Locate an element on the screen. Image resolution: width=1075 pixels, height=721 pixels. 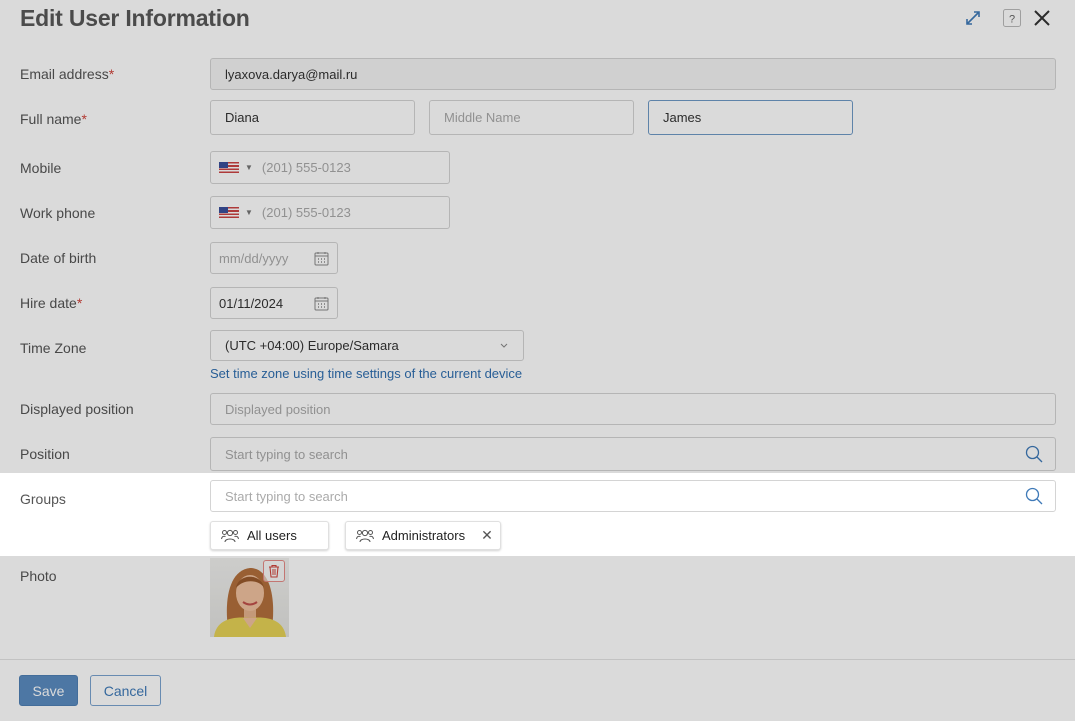
hire-date-label: Hire date* is located at coordinates (51, 303).